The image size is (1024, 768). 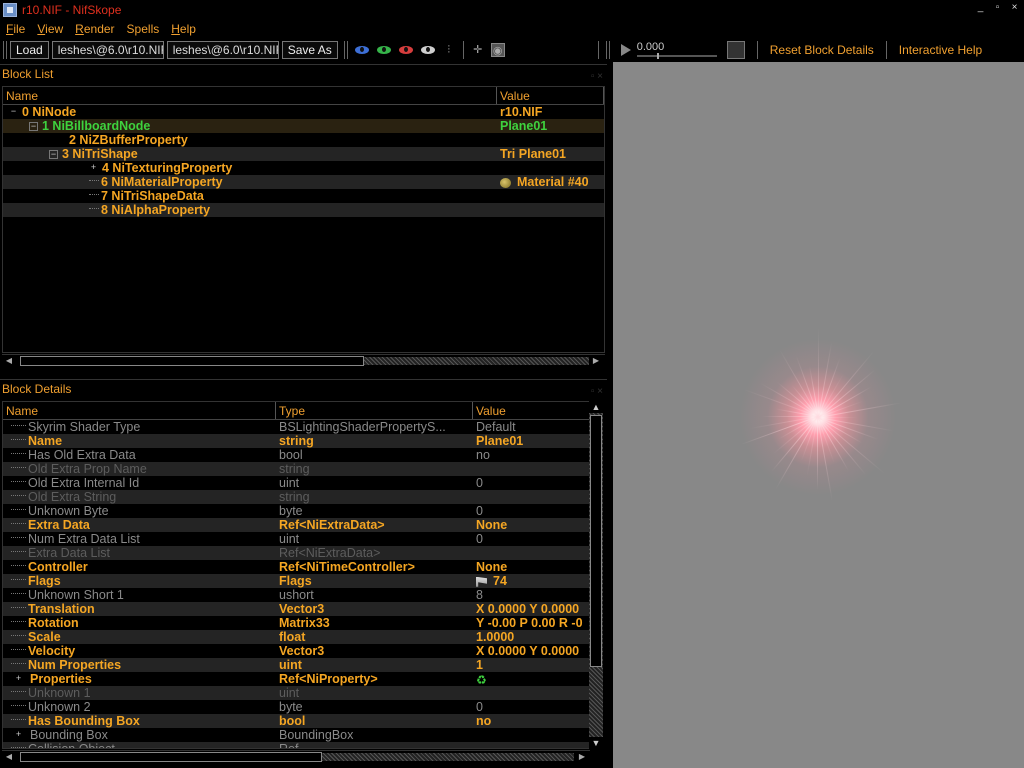 I want to click on block-list-row: 6 NiMaterialProperty Material #40, so click(x=303, y=182).